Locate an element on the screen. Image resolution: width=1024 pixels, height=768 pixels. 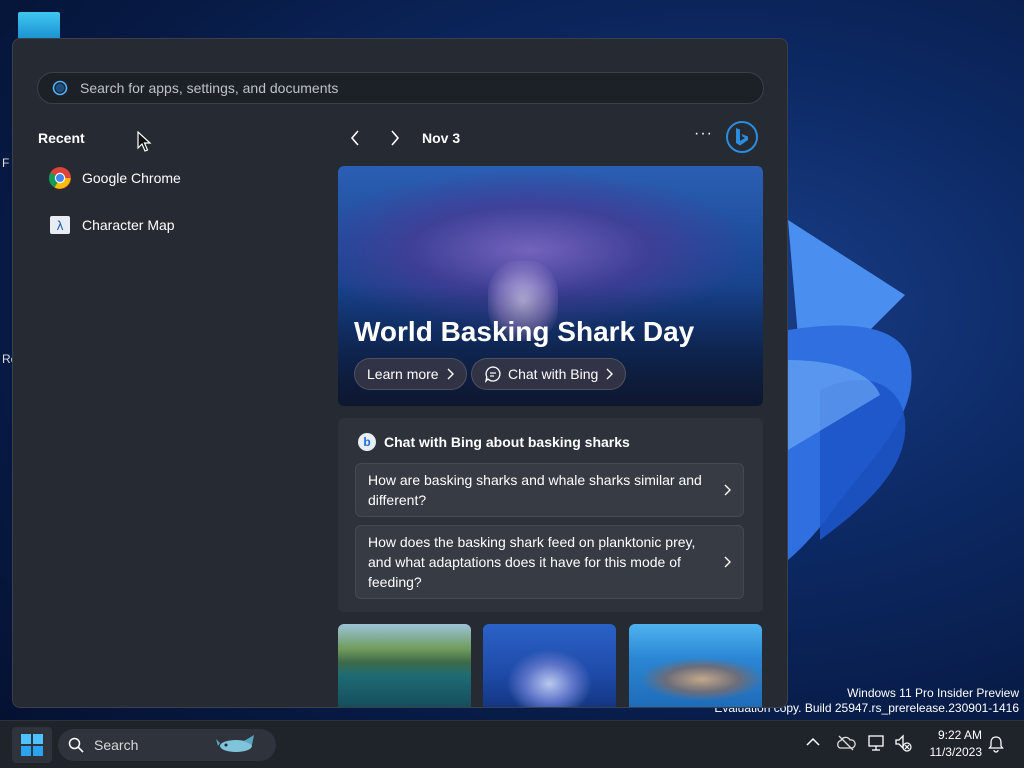
onedrive-icon is located at coordinates (846, 743).